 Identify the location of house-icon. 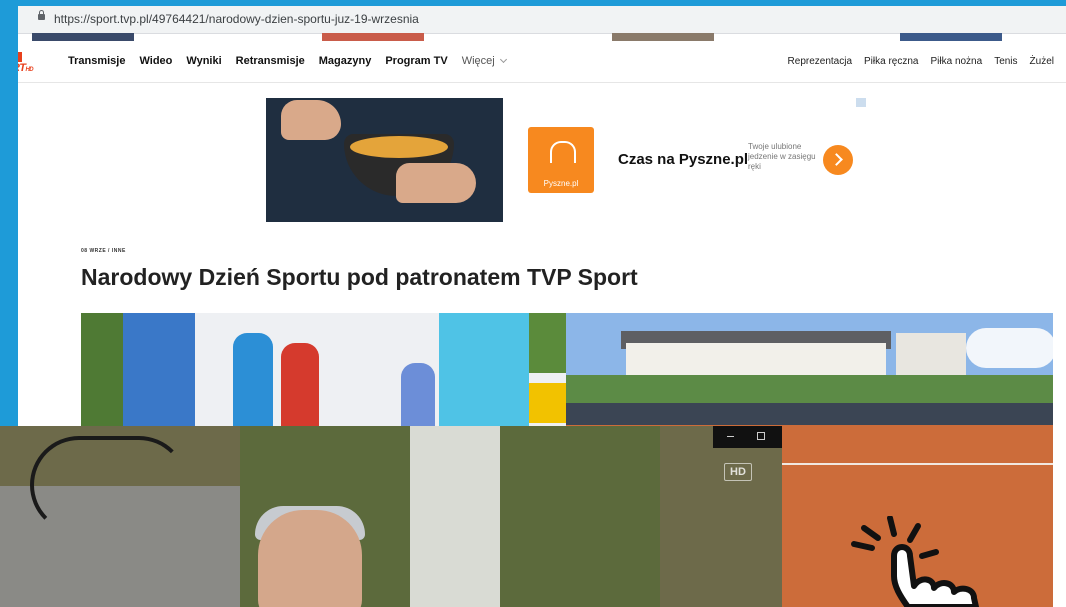
(563, 152).